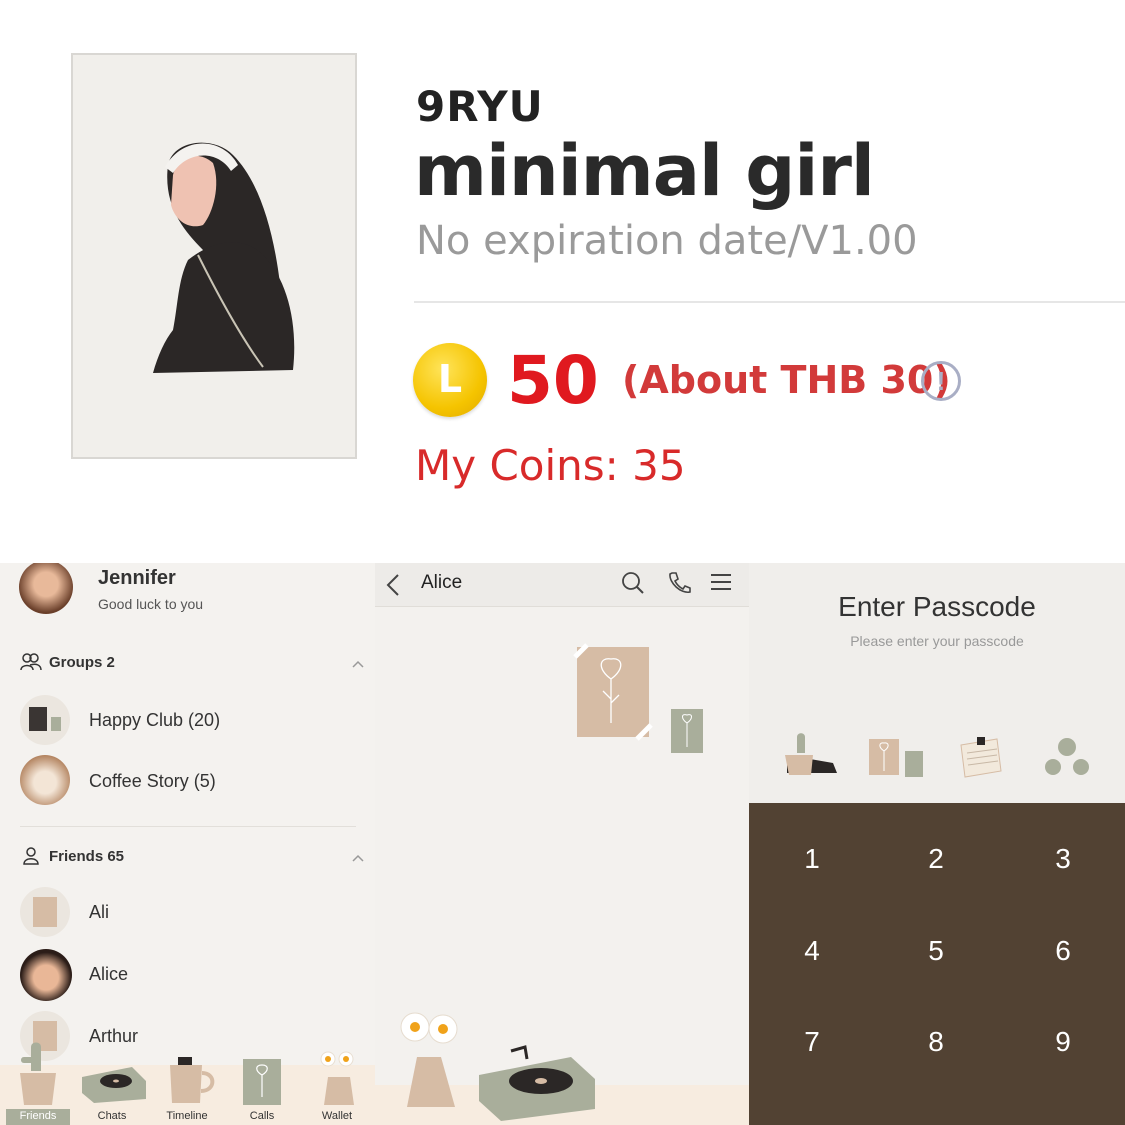  I want to click on key-7: 7, so click(812, 1042).